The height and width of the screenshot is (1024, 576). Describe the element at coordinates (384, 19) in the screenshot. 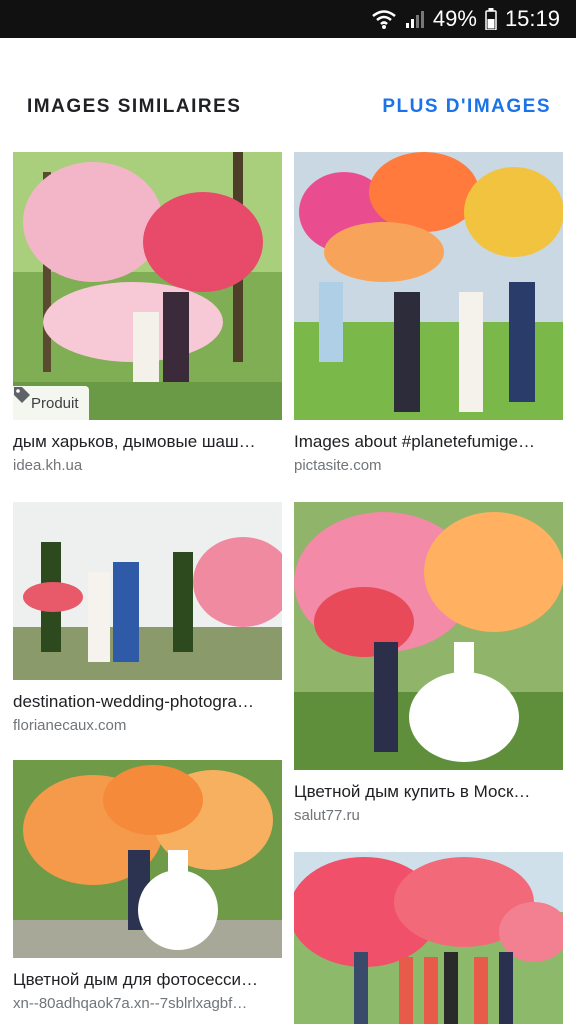

I see `wifi-icon` at that location.